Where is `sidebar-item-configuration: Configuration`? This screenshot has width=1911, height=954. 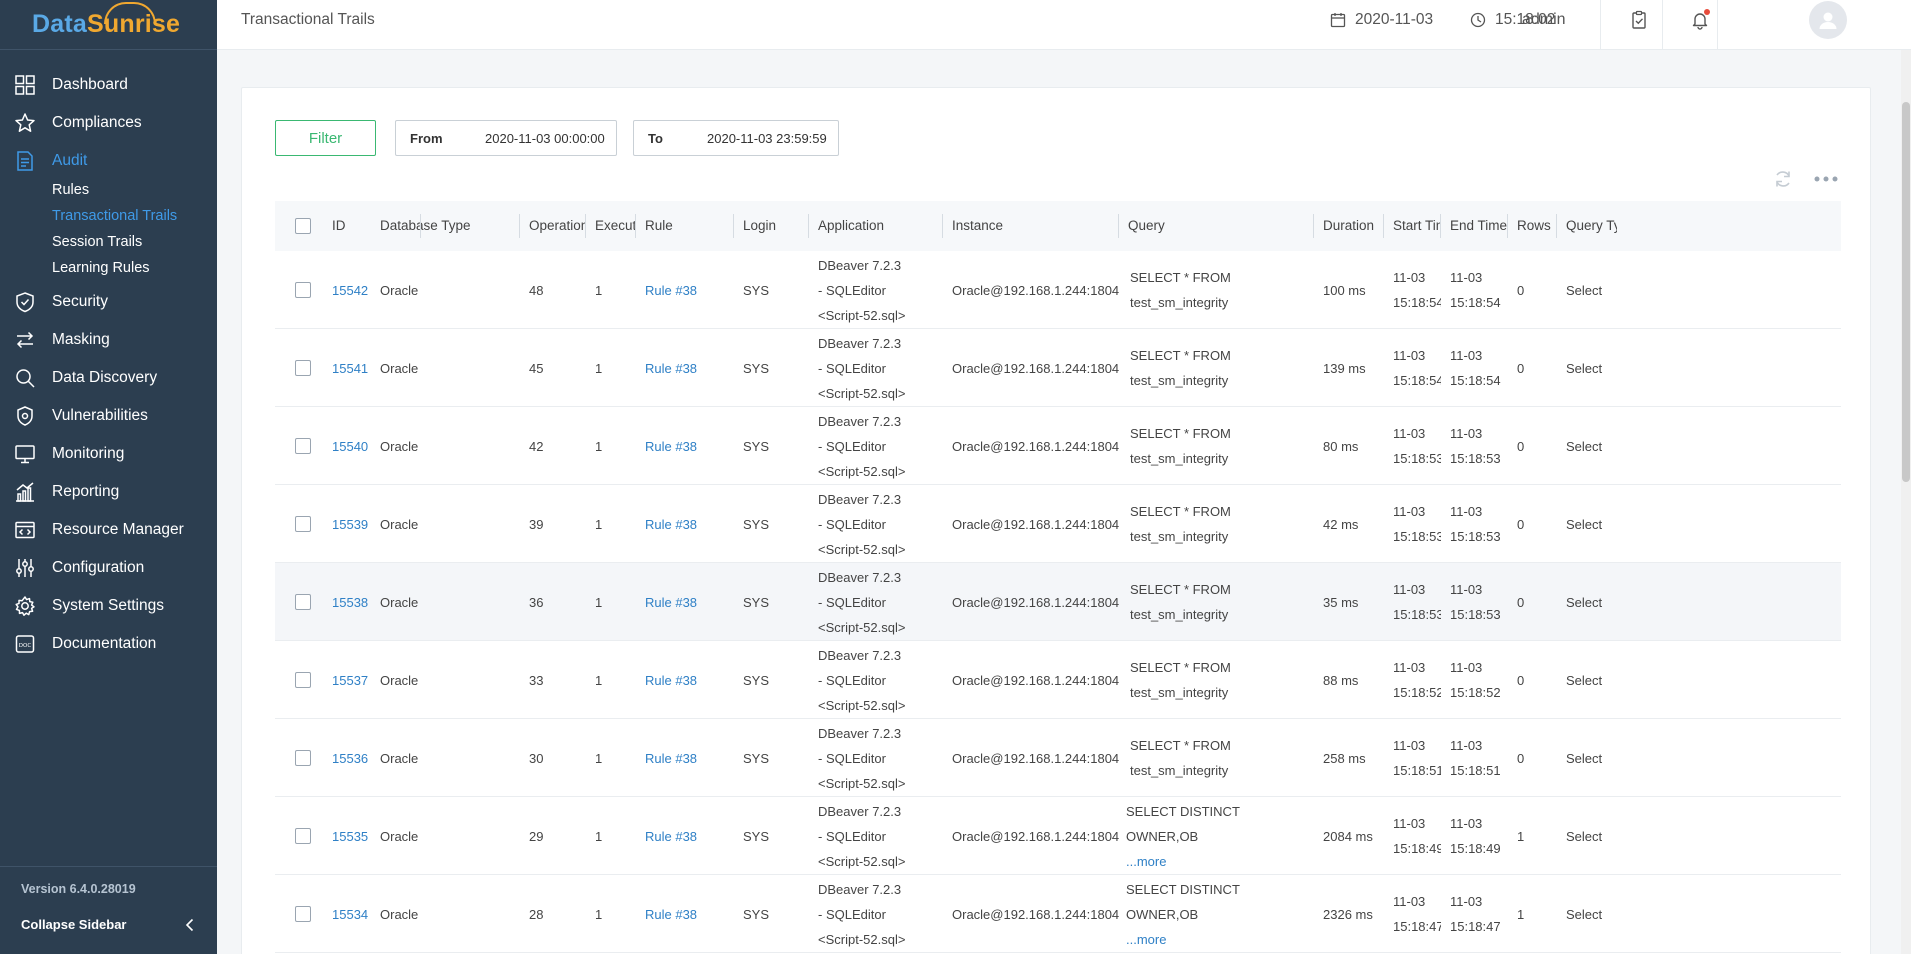
sidebar-item-configuration: Configuration is located at coordinates (108, 568).